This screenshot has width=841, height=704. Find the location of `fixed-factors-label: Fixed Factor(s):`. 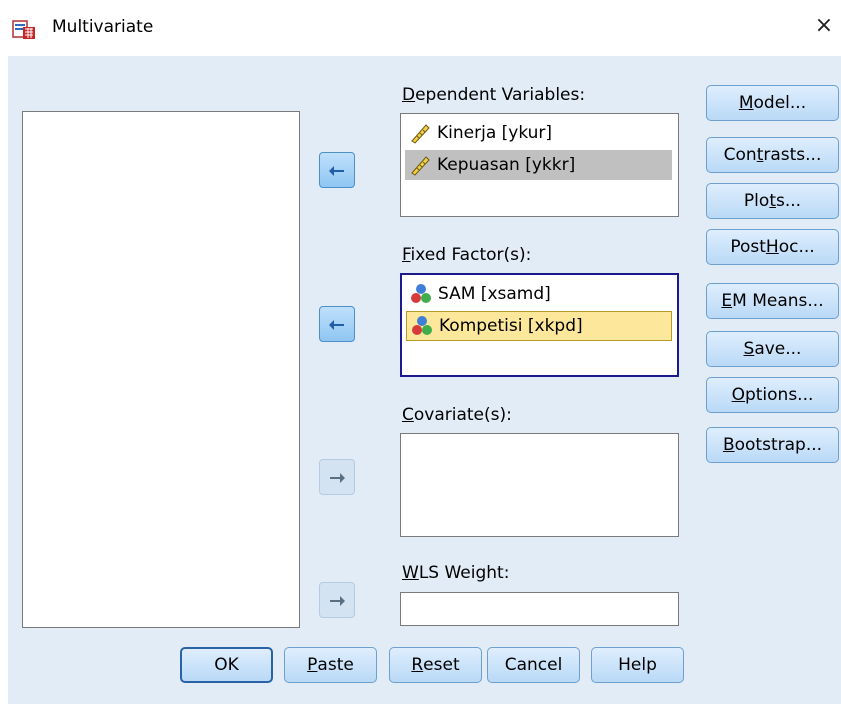

fixed-factors-label: Fixed Factor(s): is located at coordinates (467, 255).